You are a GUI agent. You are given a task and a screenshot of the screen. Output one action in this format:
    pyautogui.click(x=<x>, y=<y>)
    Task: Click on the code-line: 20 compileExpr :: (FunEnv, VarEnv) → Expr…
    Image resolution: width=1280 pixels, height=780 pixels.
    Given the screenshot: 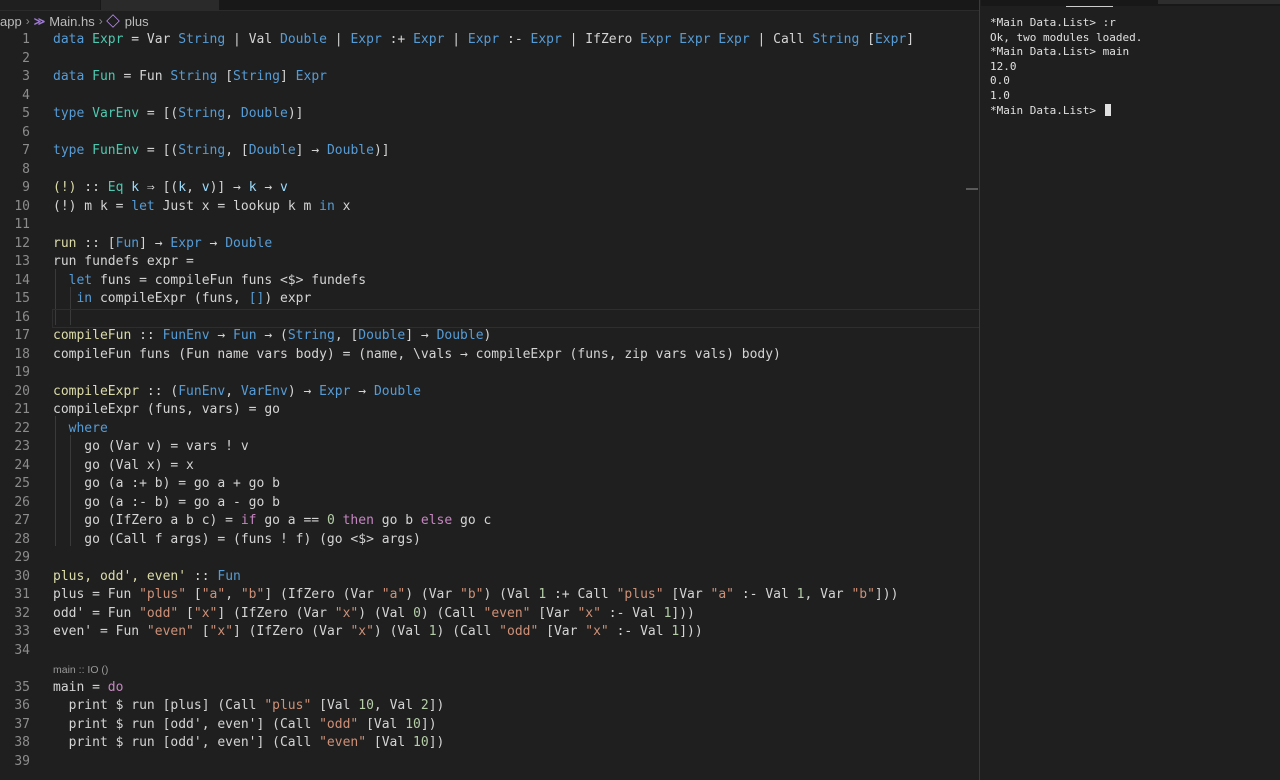 What is the action you would take?
    pyautogui.click(x=489, y=392)
    